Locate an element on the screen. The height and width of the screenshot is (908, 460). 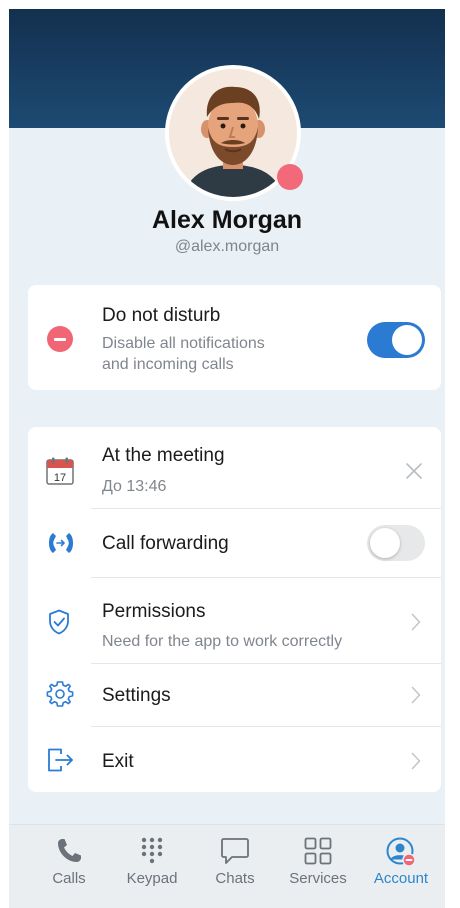
tab-account: Account is located at coordinates (401, 866).